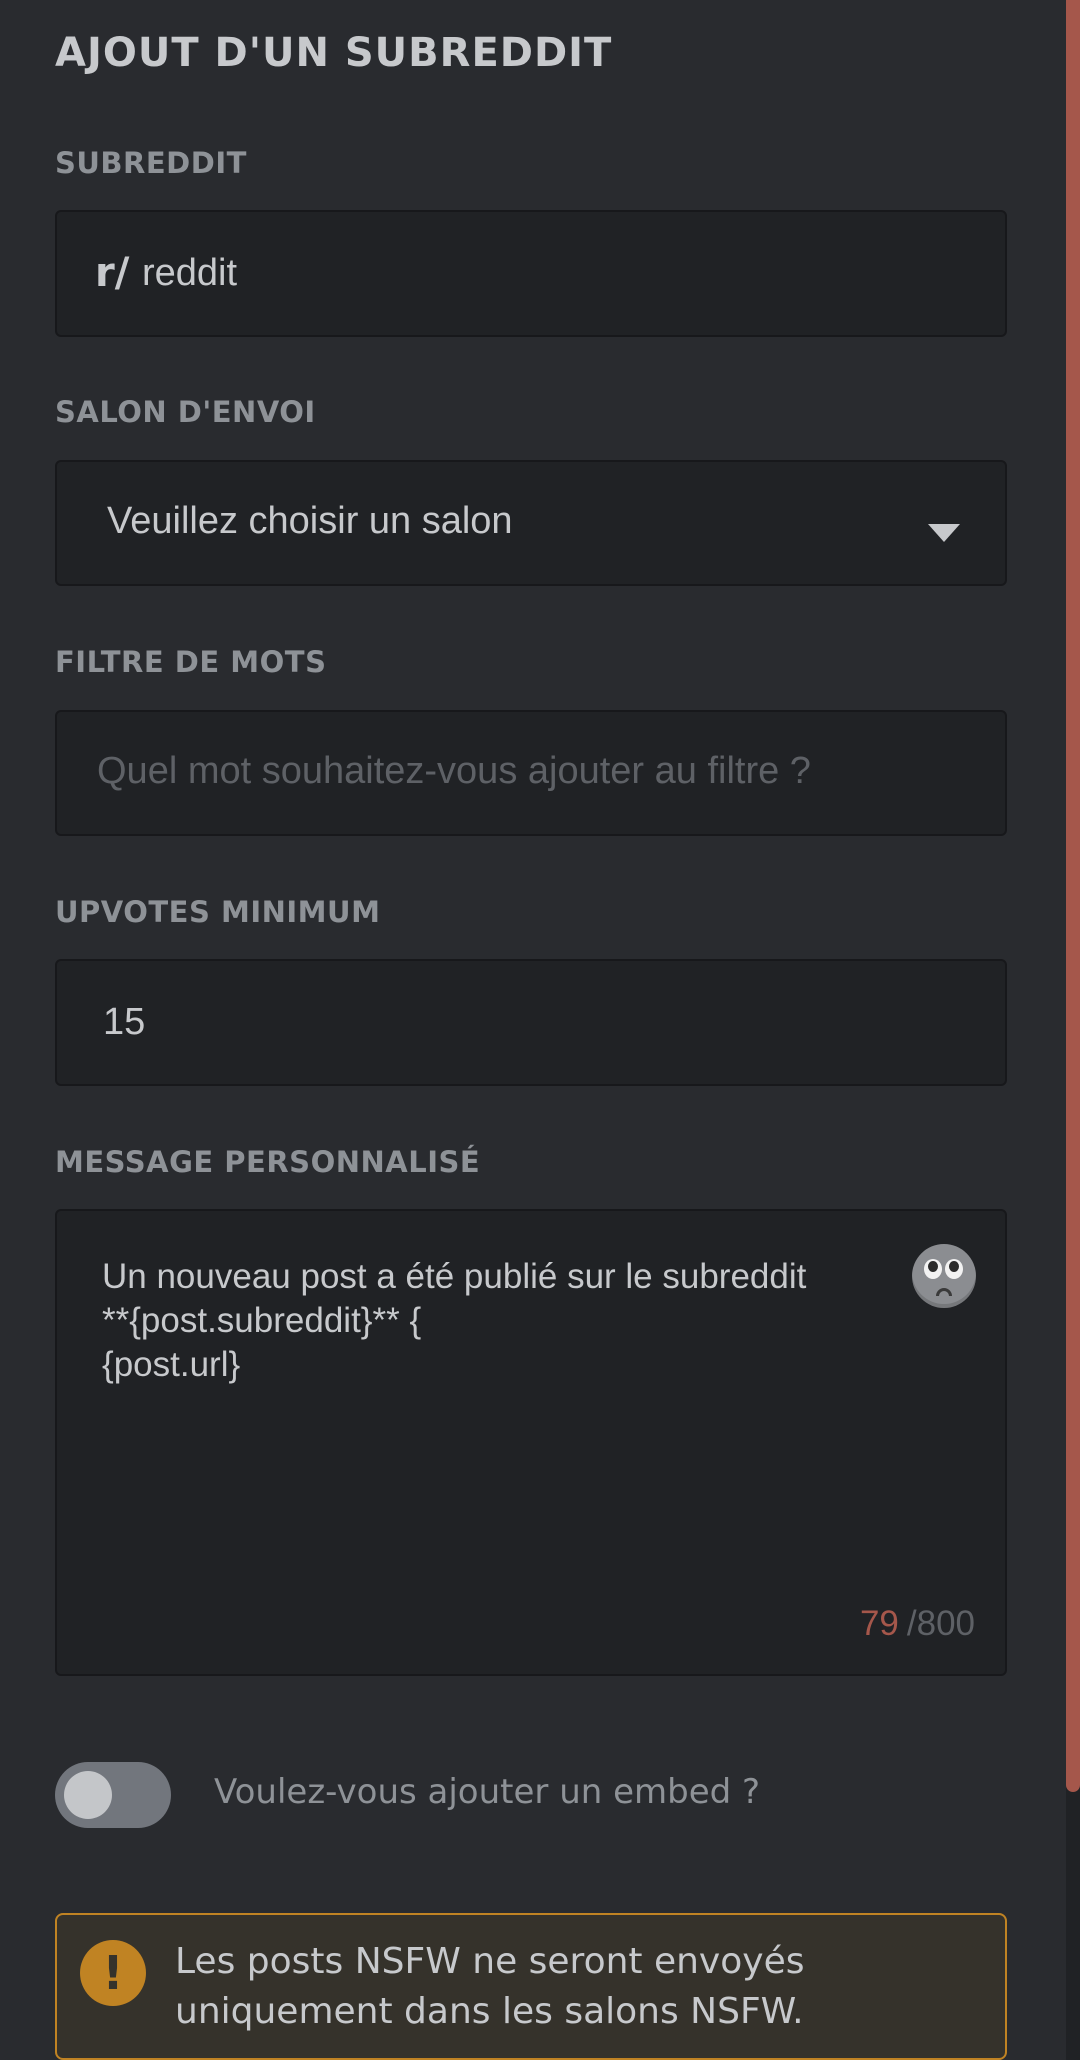 The image size is (1080, 2060). Describe the element at coordinates (151, 163) in the screenshot. I see `subreddit-label: SUBREDDIT` at that location.